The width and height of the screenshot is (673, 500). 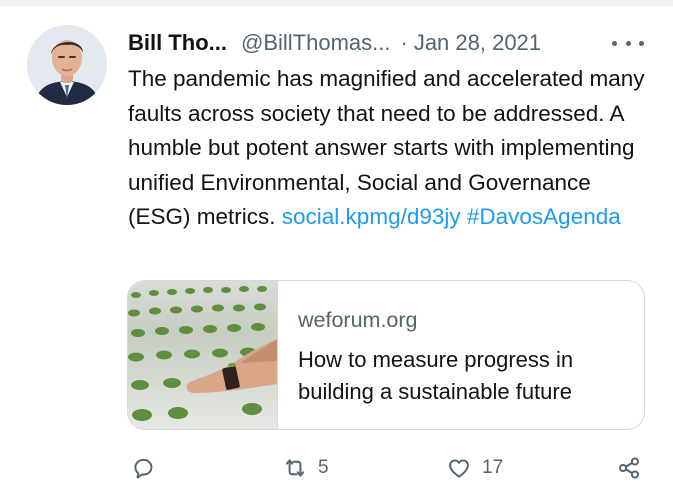 I want to click on share-button, so click(x=629, y=468).